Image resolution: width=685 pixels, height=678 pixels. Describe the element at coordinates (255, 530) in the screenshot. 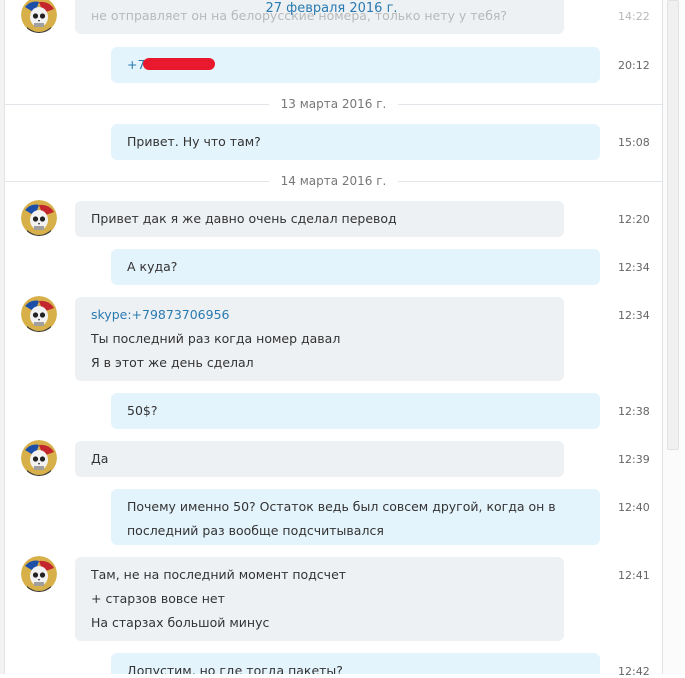

I see `message-text: последний раз вообще подсчитывался` at that location.